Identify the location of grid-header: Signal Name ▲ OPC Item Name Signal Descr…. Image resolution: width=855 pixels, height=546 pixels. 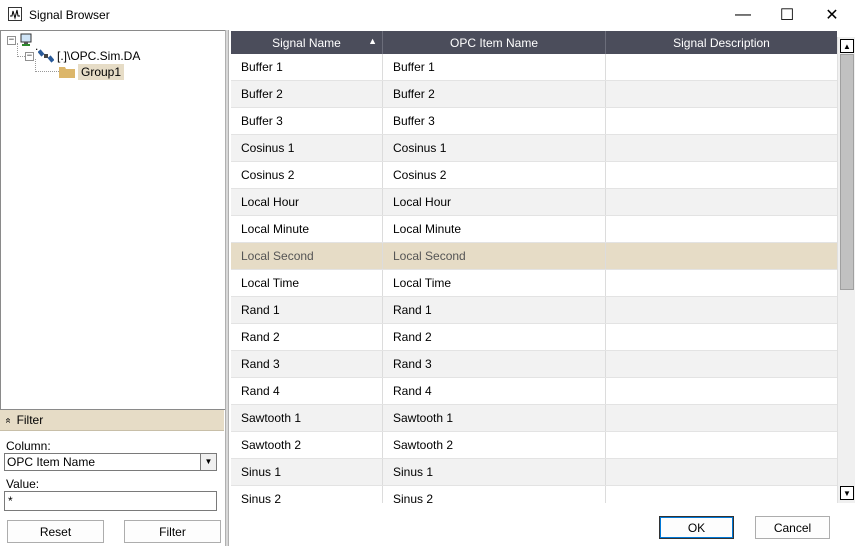
(534, 42).